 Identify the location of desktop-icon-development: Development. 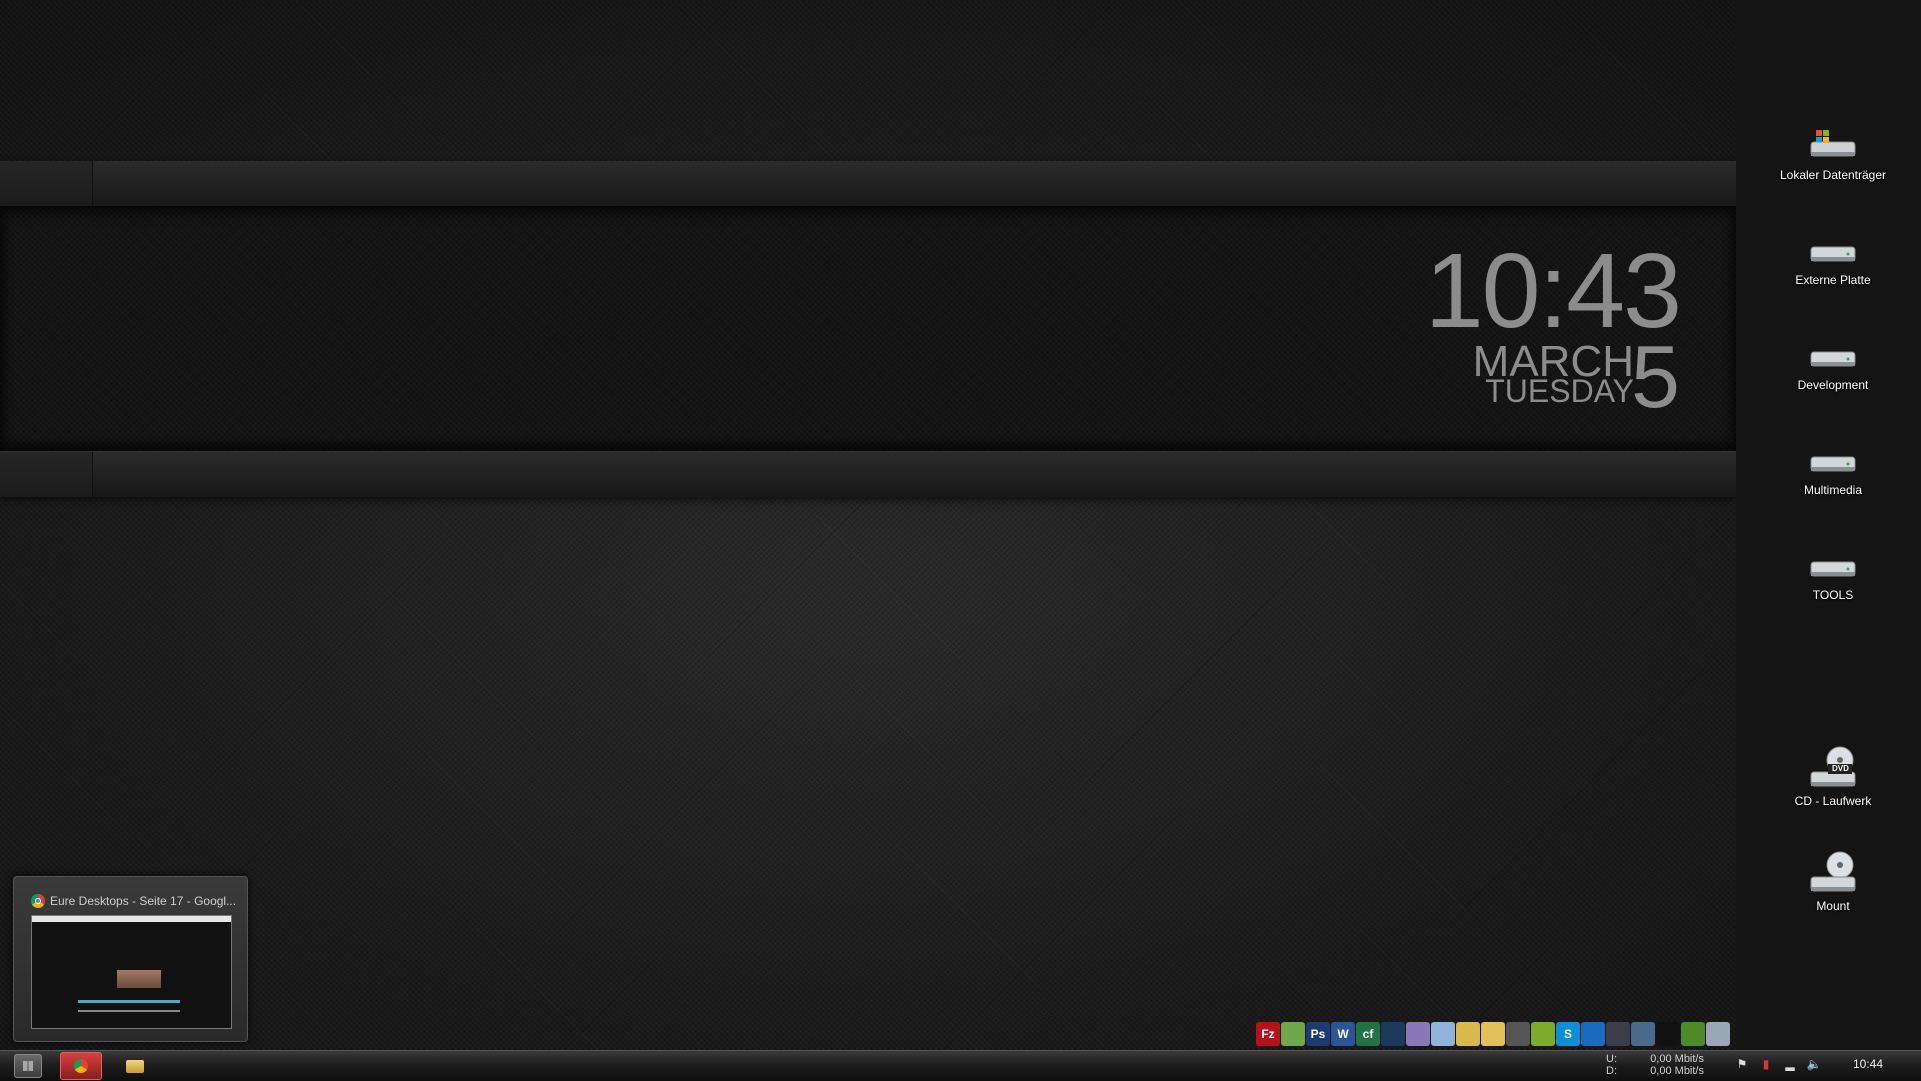
(1833, 365).